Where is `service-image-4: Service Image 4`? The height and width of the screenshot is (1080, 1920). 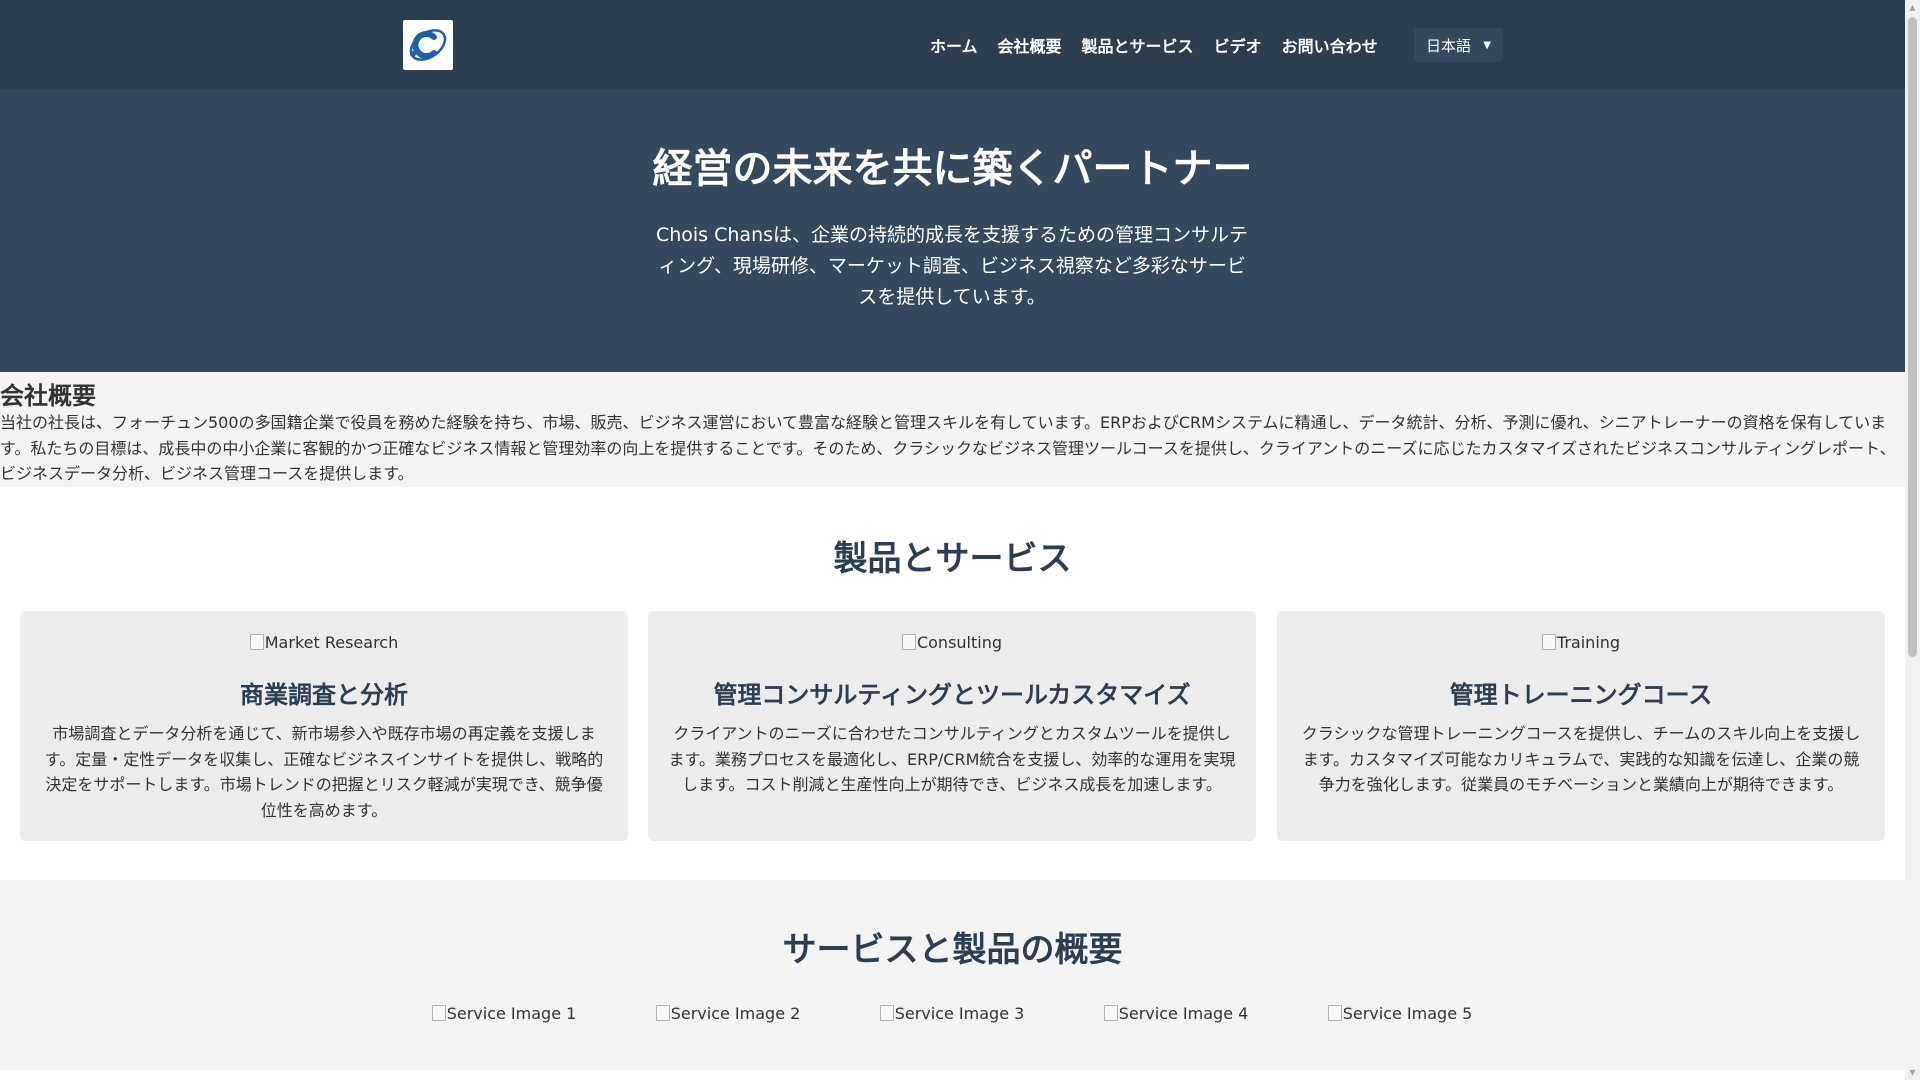 service-image-4: Service Image 4 is located at coordinates (1176, 1013).